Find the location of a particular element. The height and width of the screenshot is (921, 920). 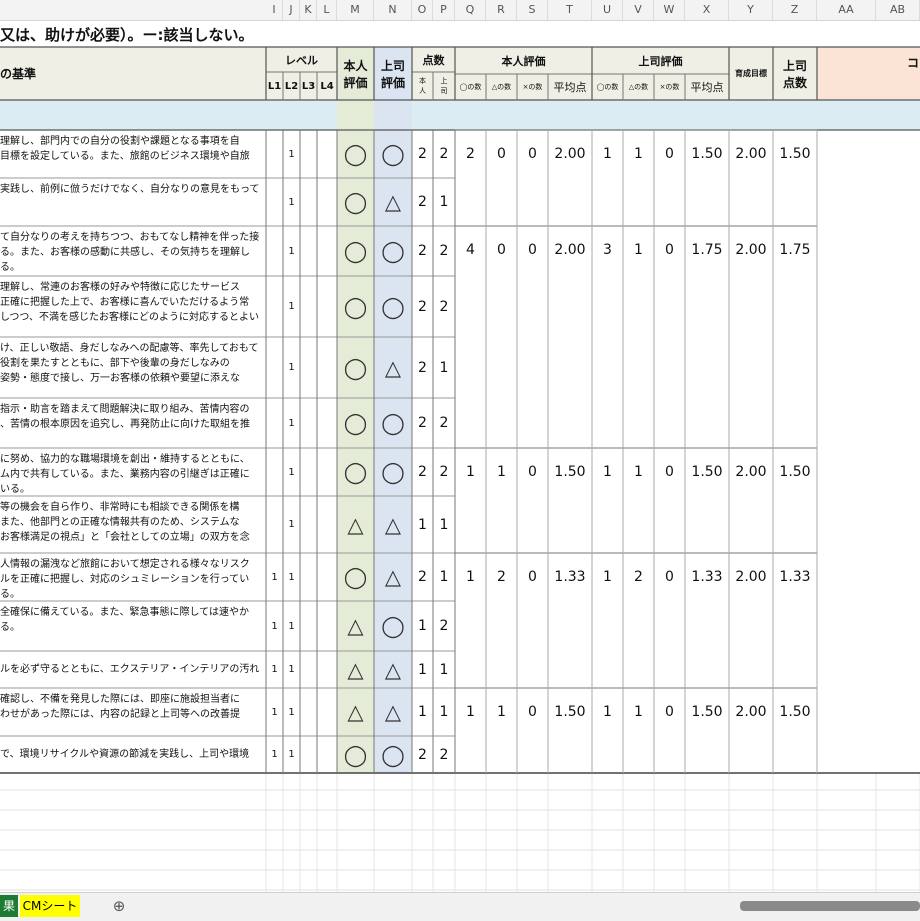

summary-bc: 1 is located at coordinates (607, 577).